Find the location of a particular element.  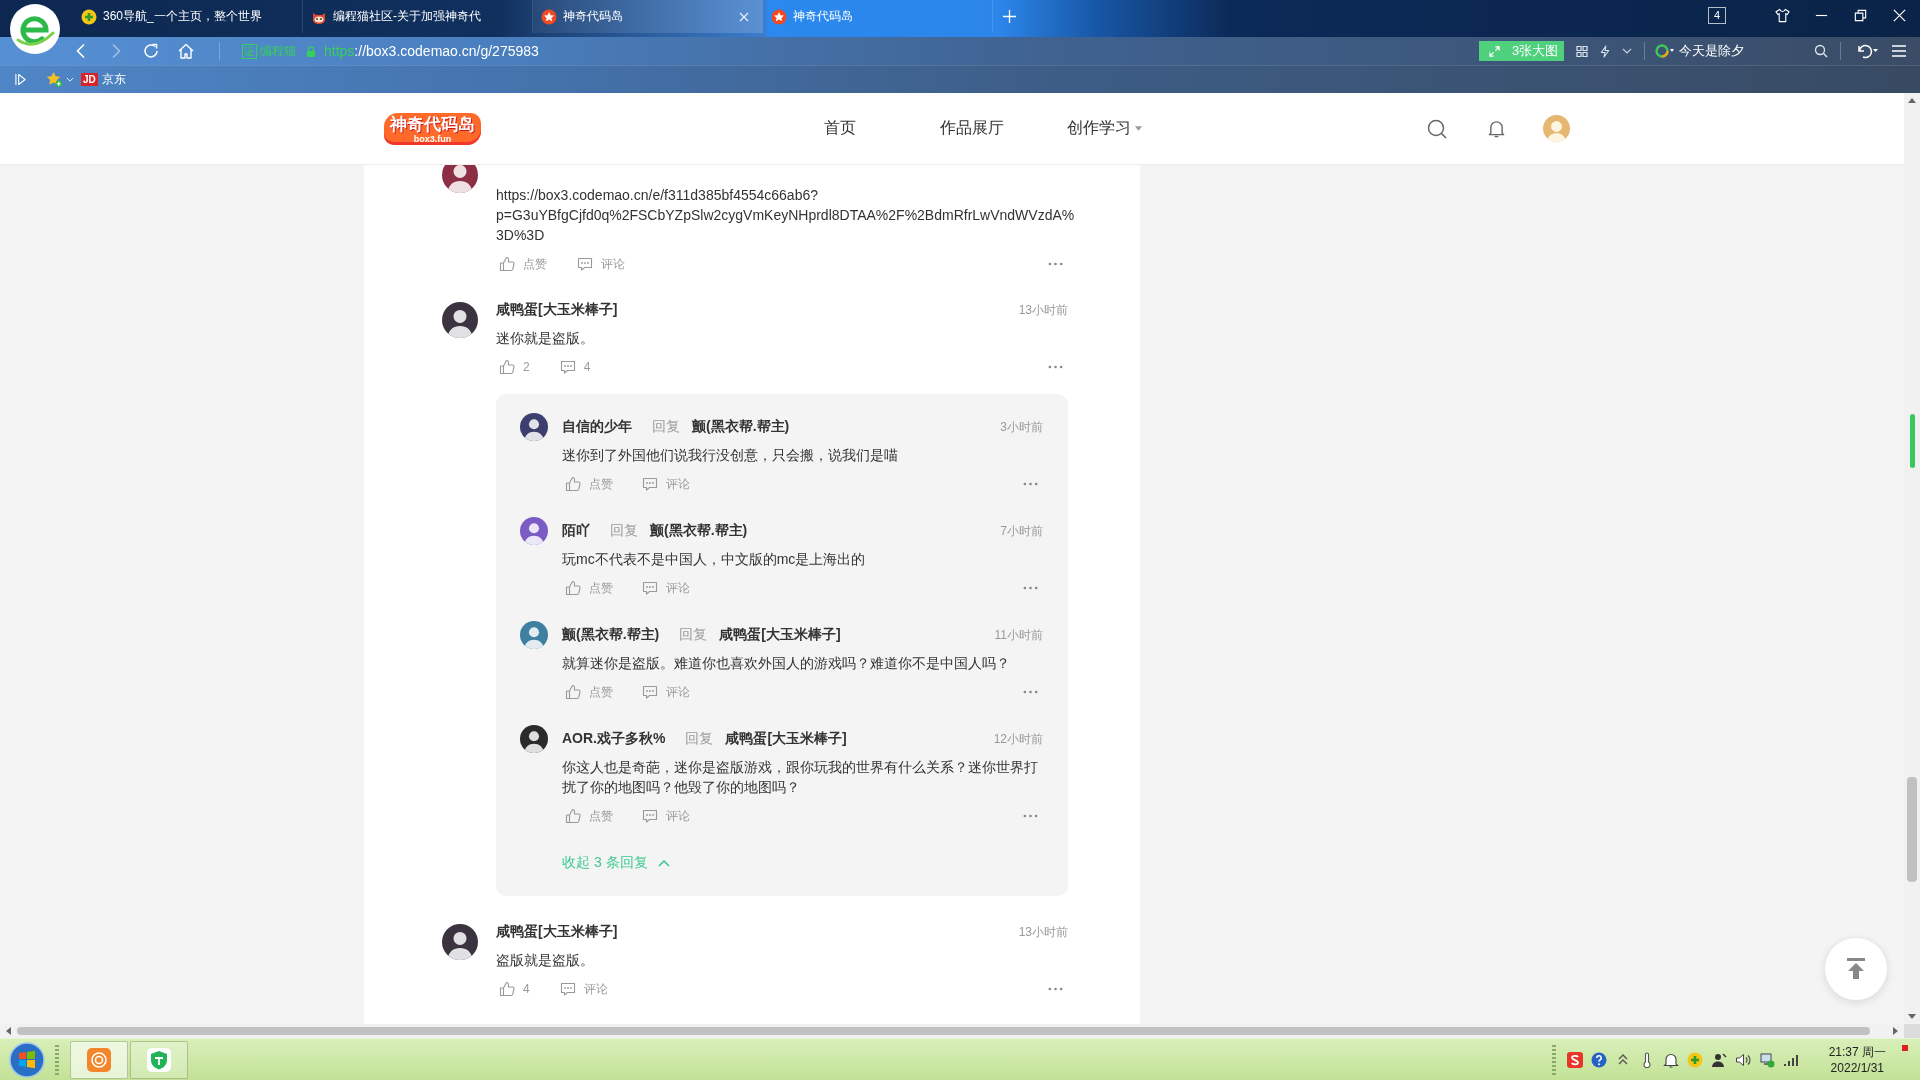

chevron-down-icon is located at coordinates (1627, 51).